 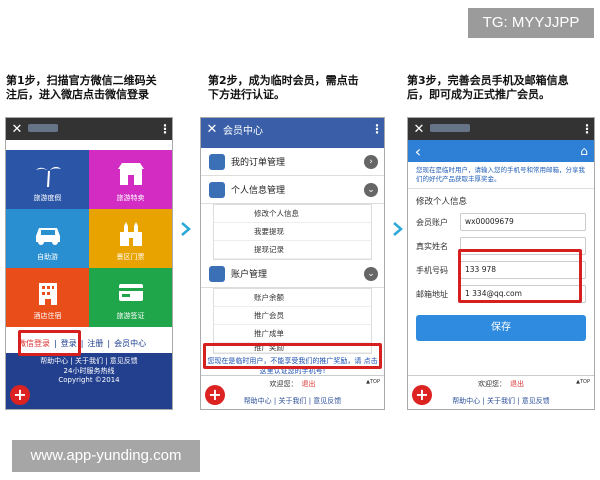 What do you see at coordinates (106, 456) in the screenshot?
I see `watermark-bottom: www.app-yunding.com` at bounding box center [106, 456].